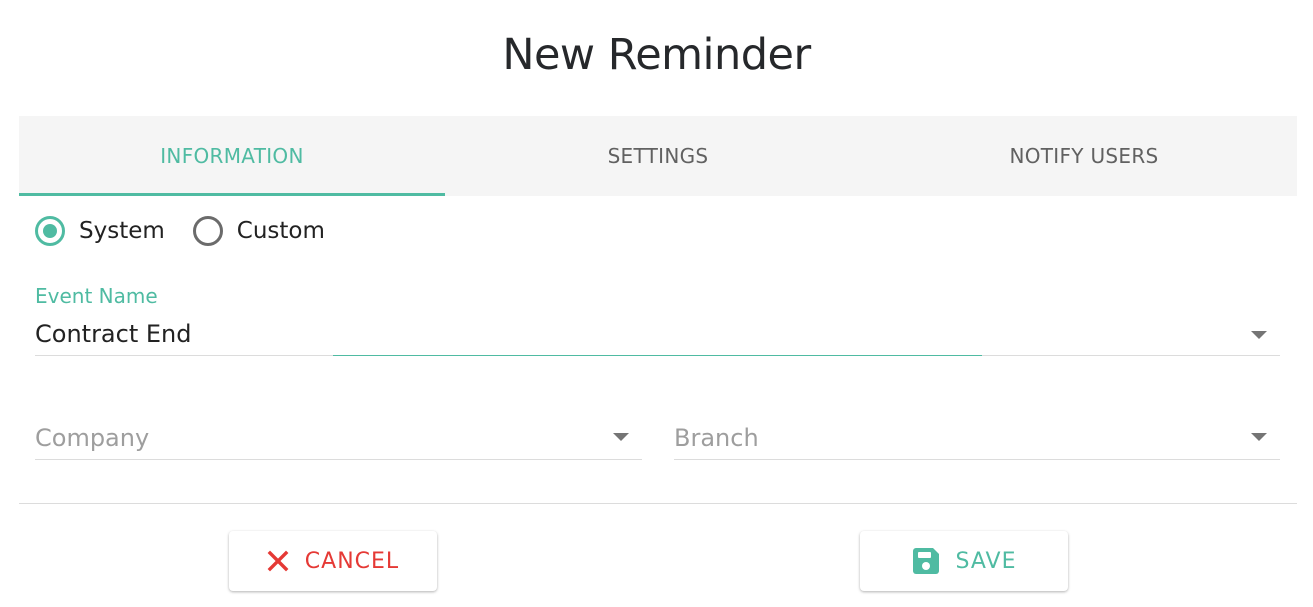 The height and width of the screenshot is (607, 1313). Describe the element at coordinates (1259, 335) in the screenshot. I see `event-name-dropdown-icon` at that location.